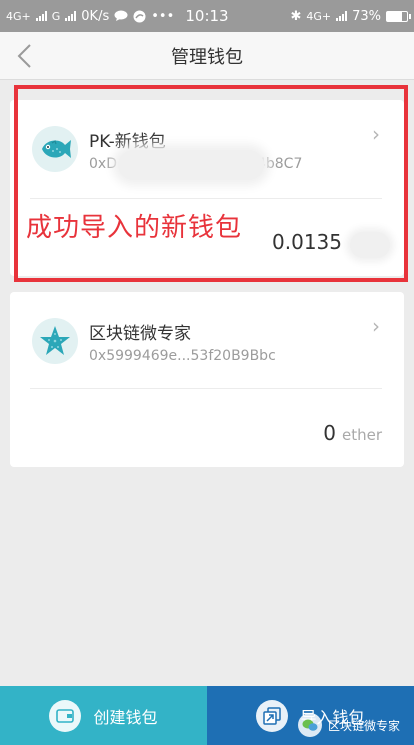 This screenshot has height=745, width=414. Describe the element at coordinates (394, 16) in the screenshot. I see `battery-fill` at that location.